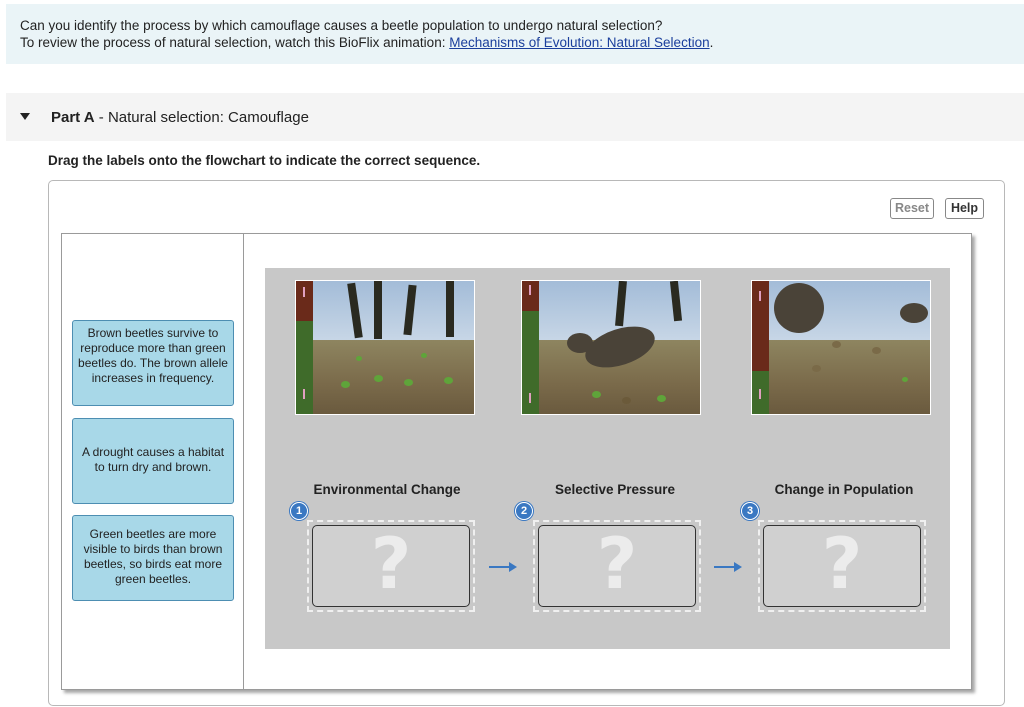  What do you see at coordinates (73, 117) in the screenshot?
I see `part-label: Part A` at bounding box center [73, 117].